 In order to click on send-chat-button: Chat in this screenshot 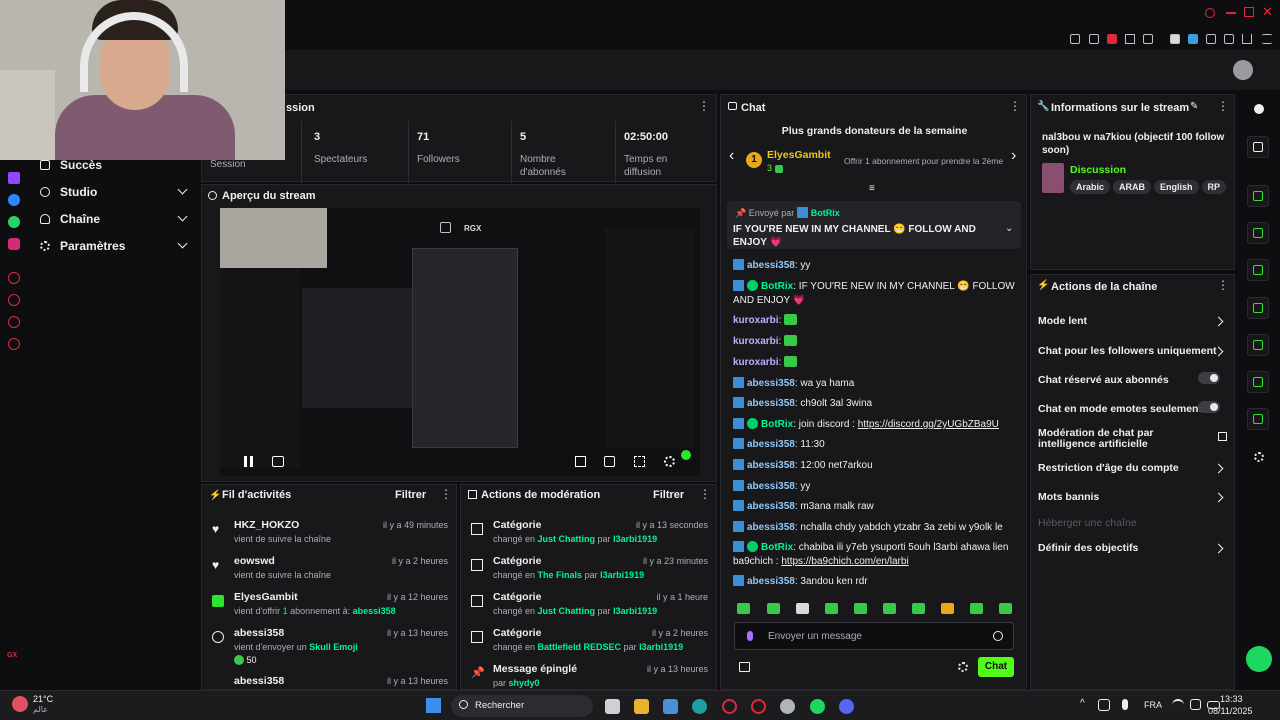, I will do `click(996, 667)`.